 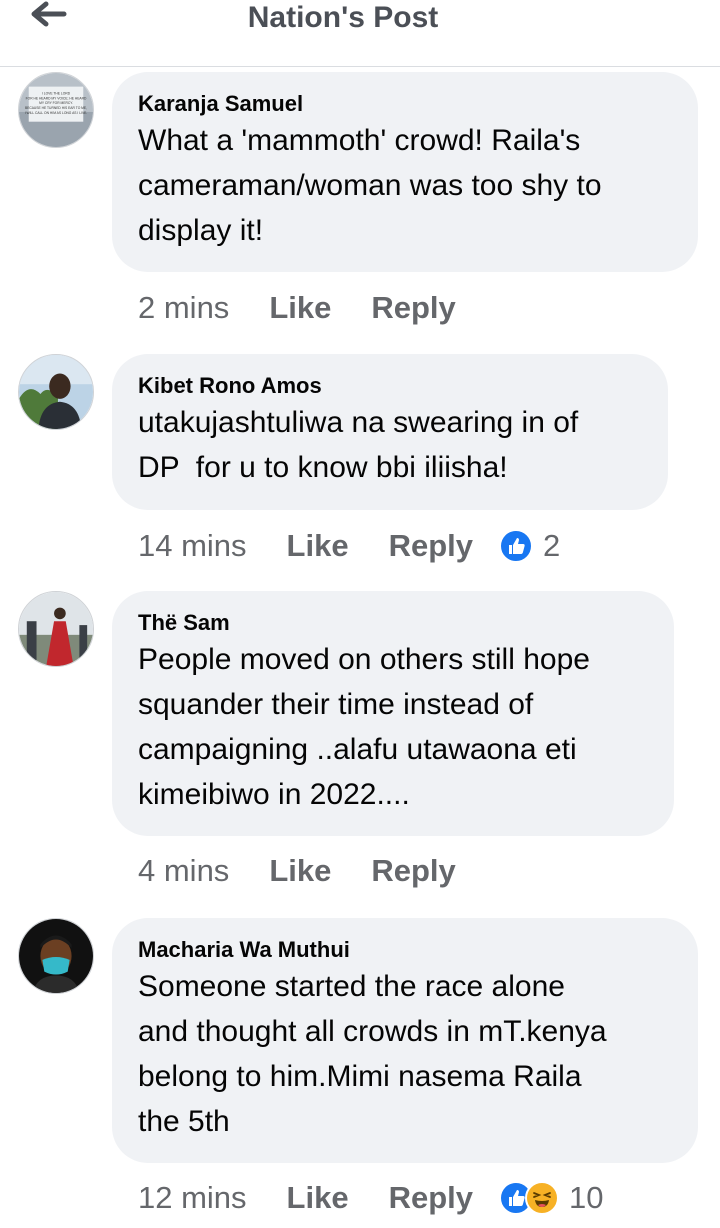 I want to click on avatar-caption-line: I LOVE THE LORD, so click(x=56, y=93).